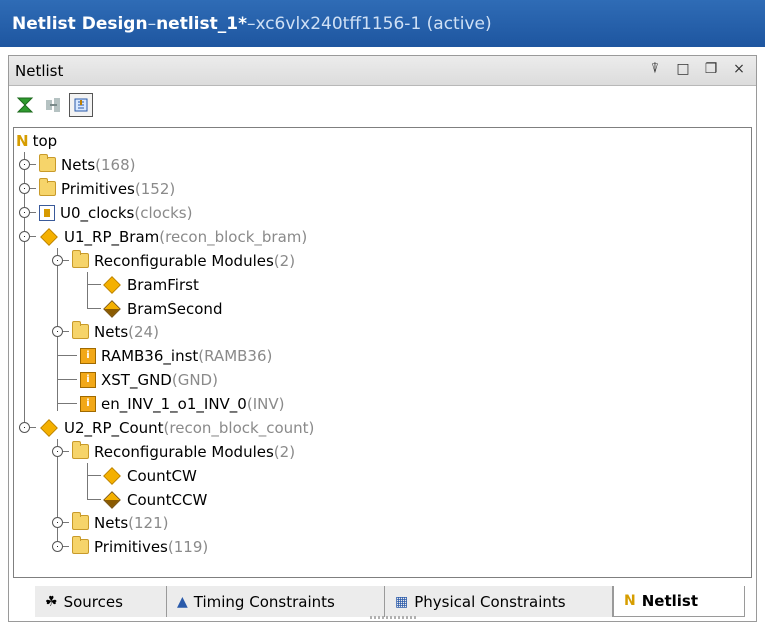 The height and width of the screenshot is (622, 765). I want to click on tree-item-primitives: Primitives (152), so click(107, 188).